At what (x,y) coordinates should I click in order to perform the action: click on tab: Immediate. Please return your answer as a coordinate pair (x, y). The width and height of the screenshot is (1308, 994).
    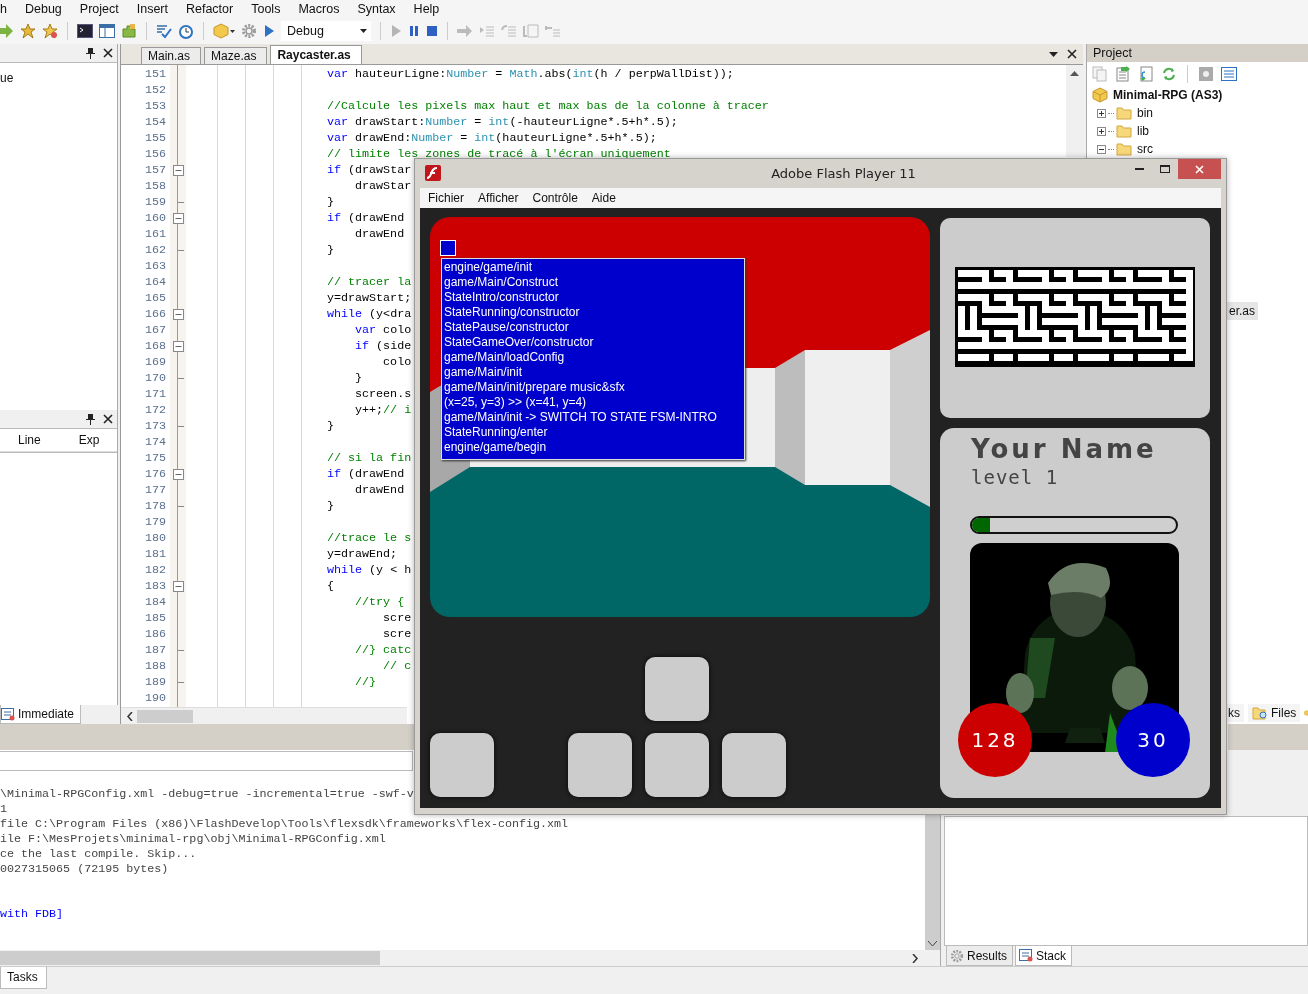
    Looking at the image, I should click on (41, 714).